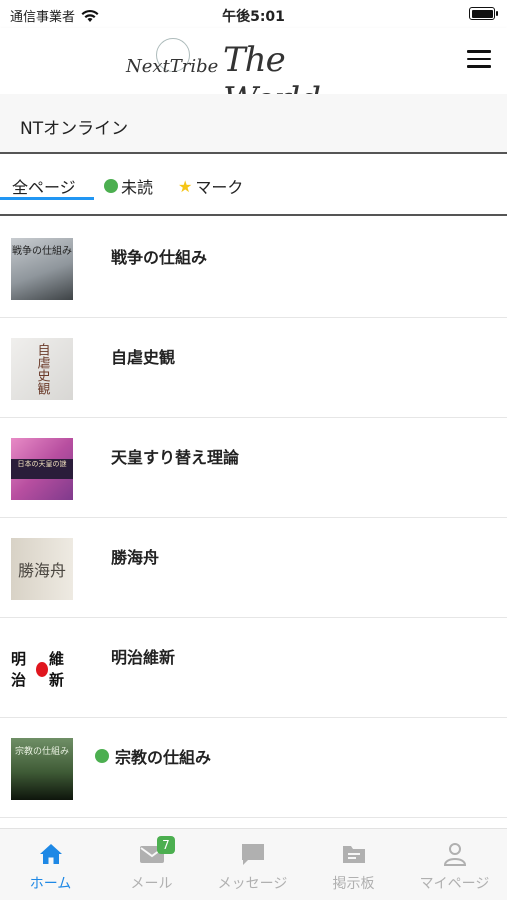 The height and width of the screenshot is (900, 507). I want to click on tab-marked: ★ マーク, so click(210, 186).